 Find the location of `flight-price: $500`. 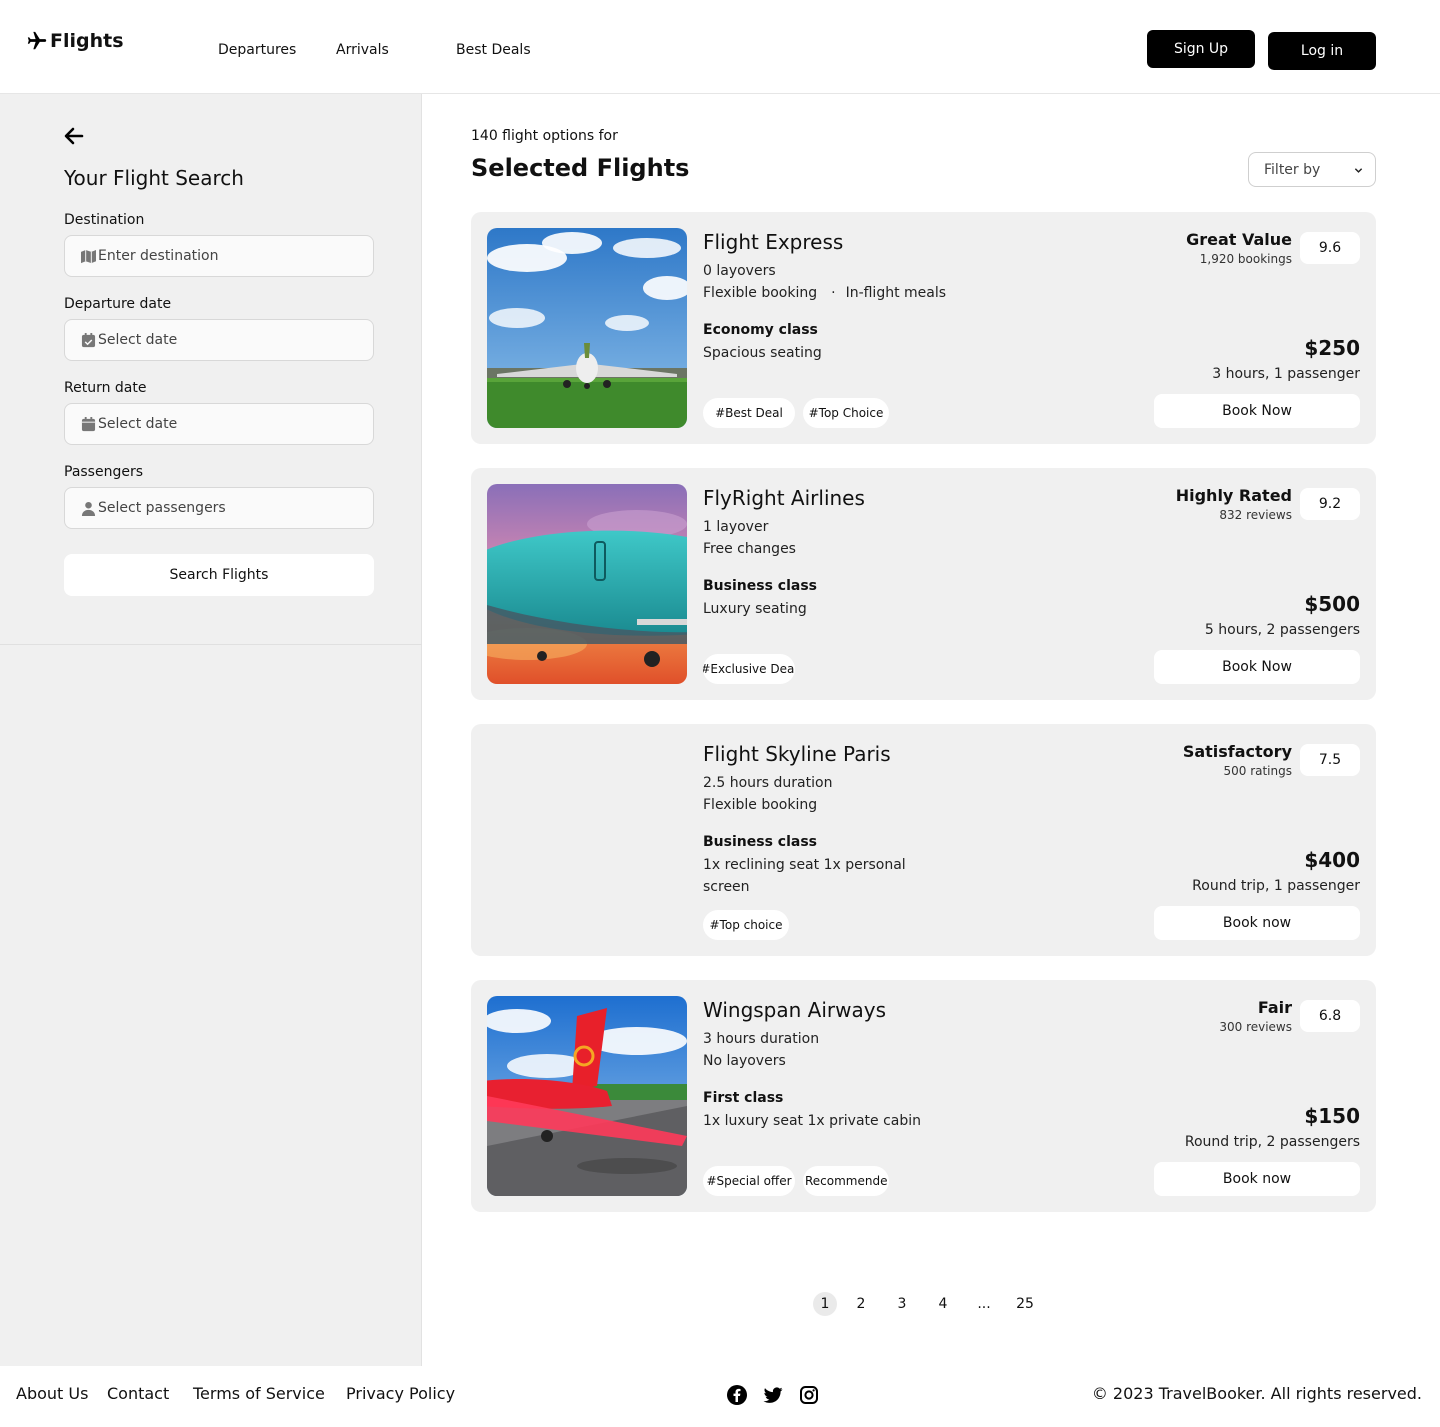

flight-price: $500 is located at coordinates (1332, 604).